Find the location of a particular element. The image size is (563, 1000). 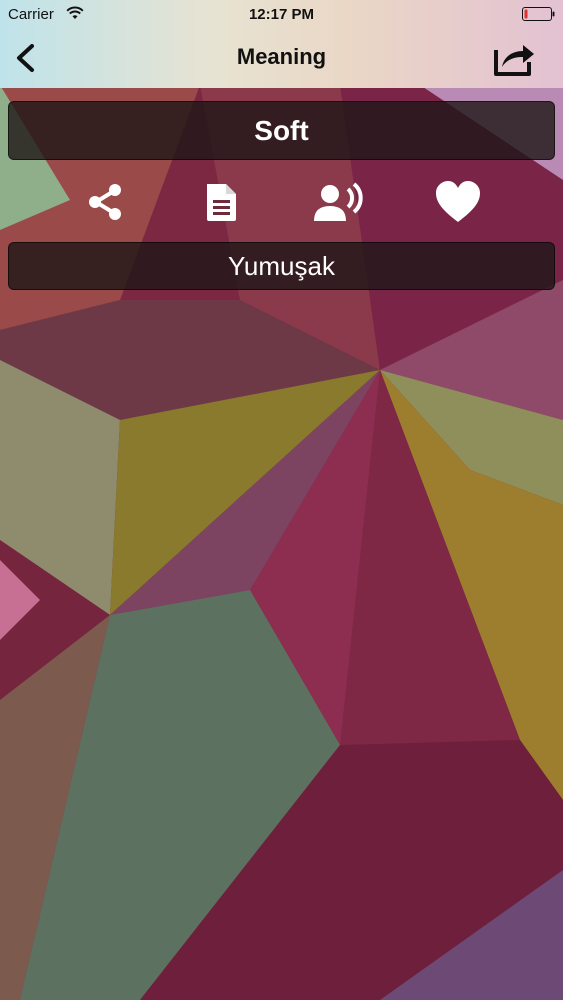

share-action-button is located at coordinates (105, 202).